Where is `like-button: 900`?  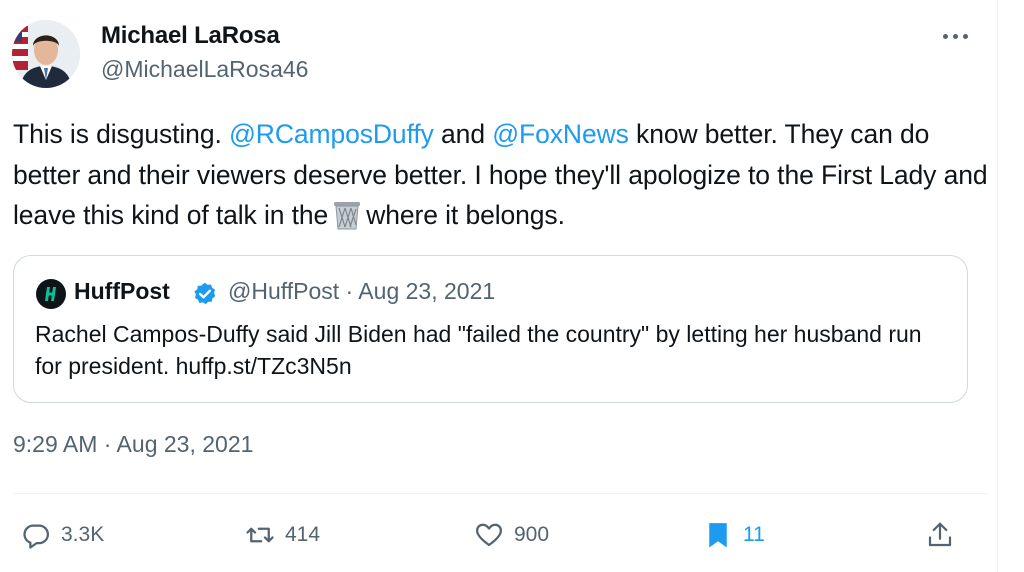 like-button: 900 is located at coordinates (511, 535).